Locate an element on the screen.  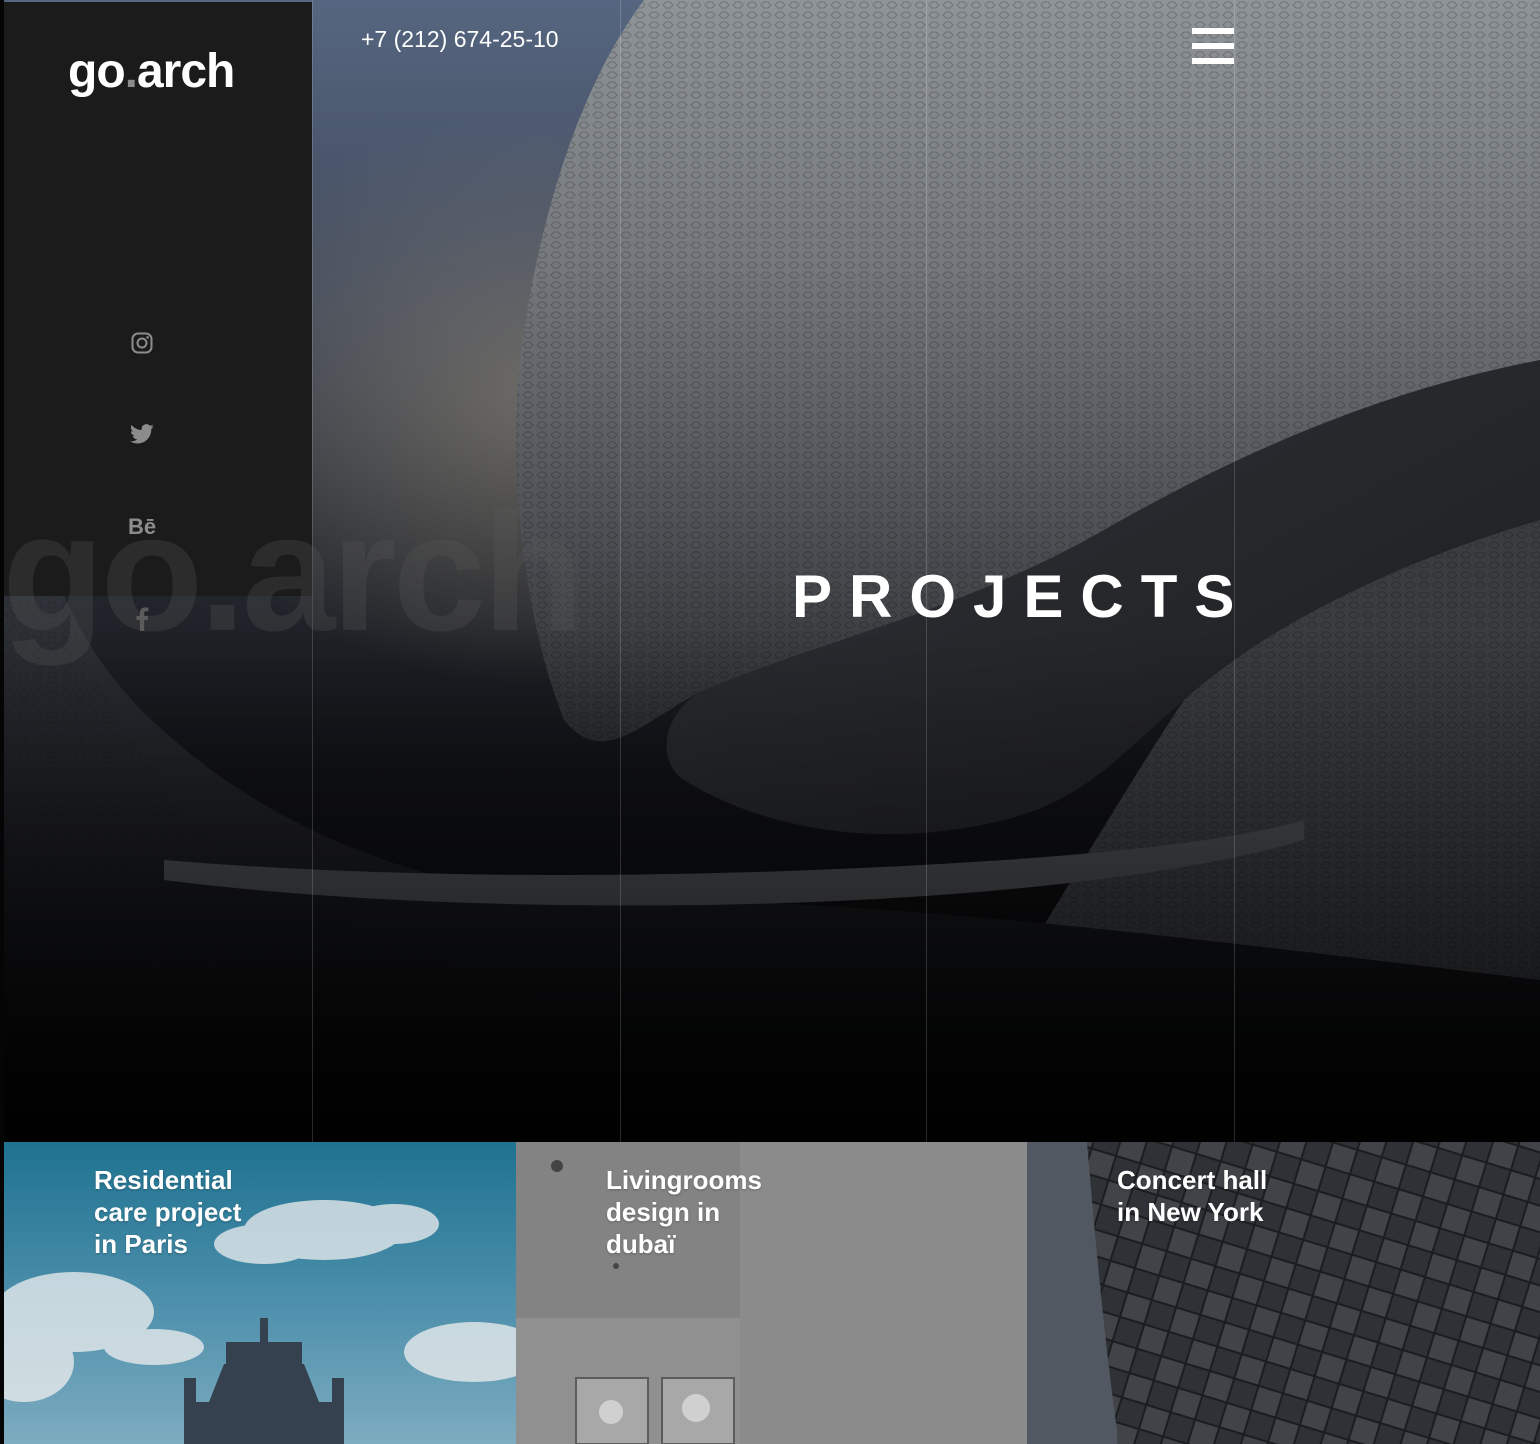
project-title-line: Residential is located at coordinates (163, 1180).